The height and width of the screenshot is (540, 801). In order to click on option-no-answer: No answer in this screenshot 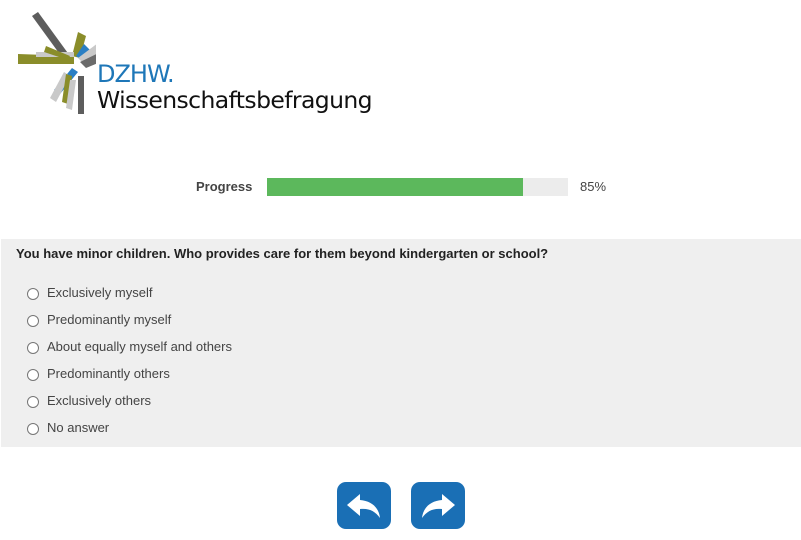, I will do `click(129, 427)`.